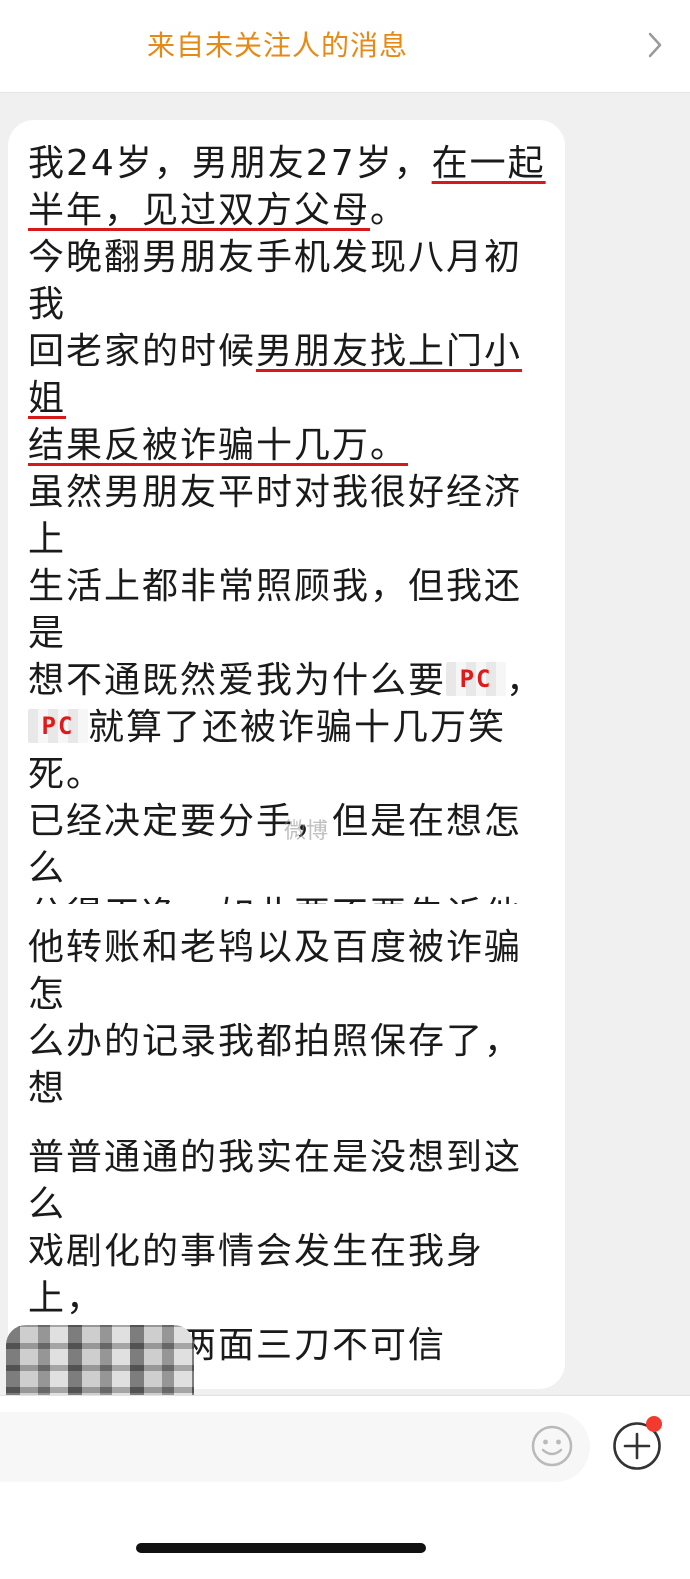 The image size is (690, 1579). I want to click on emoji-icon, so click(552, 1446).